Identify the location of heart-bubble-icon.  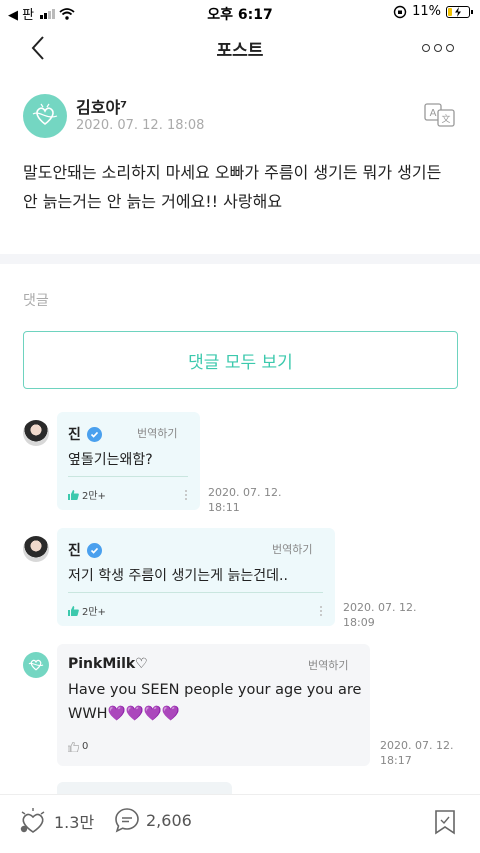
(32, 820).